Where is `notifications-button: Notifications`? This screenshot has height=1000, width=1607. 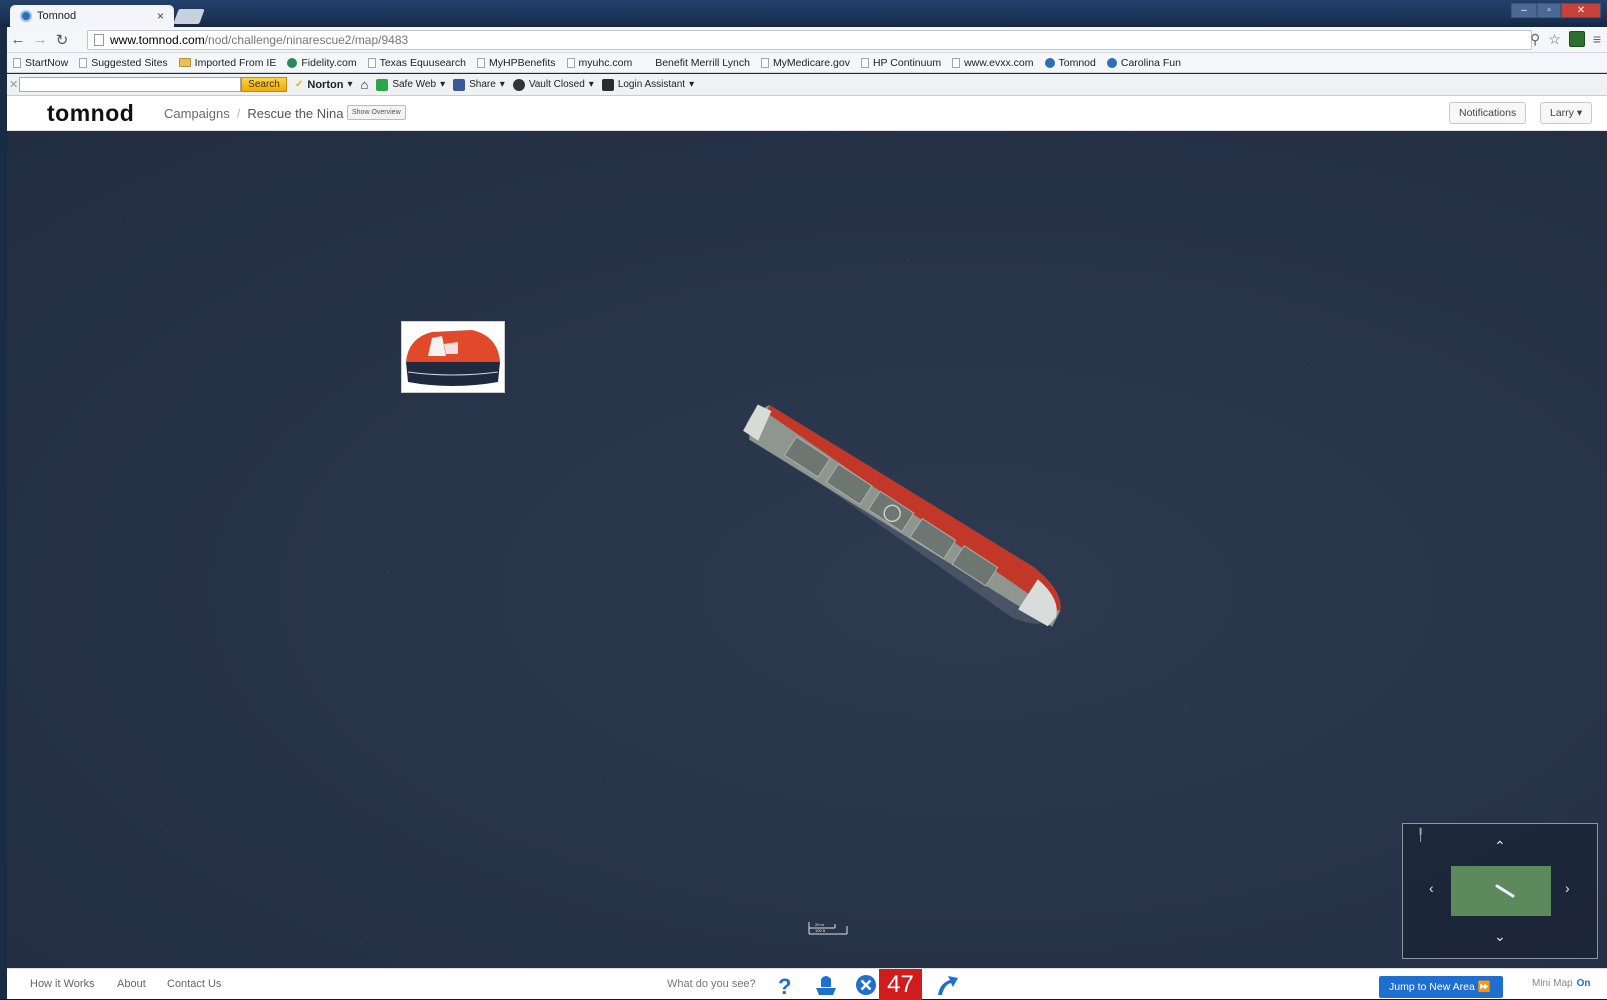 notifications-button: Notifications is located at coordinates (1488, 113).